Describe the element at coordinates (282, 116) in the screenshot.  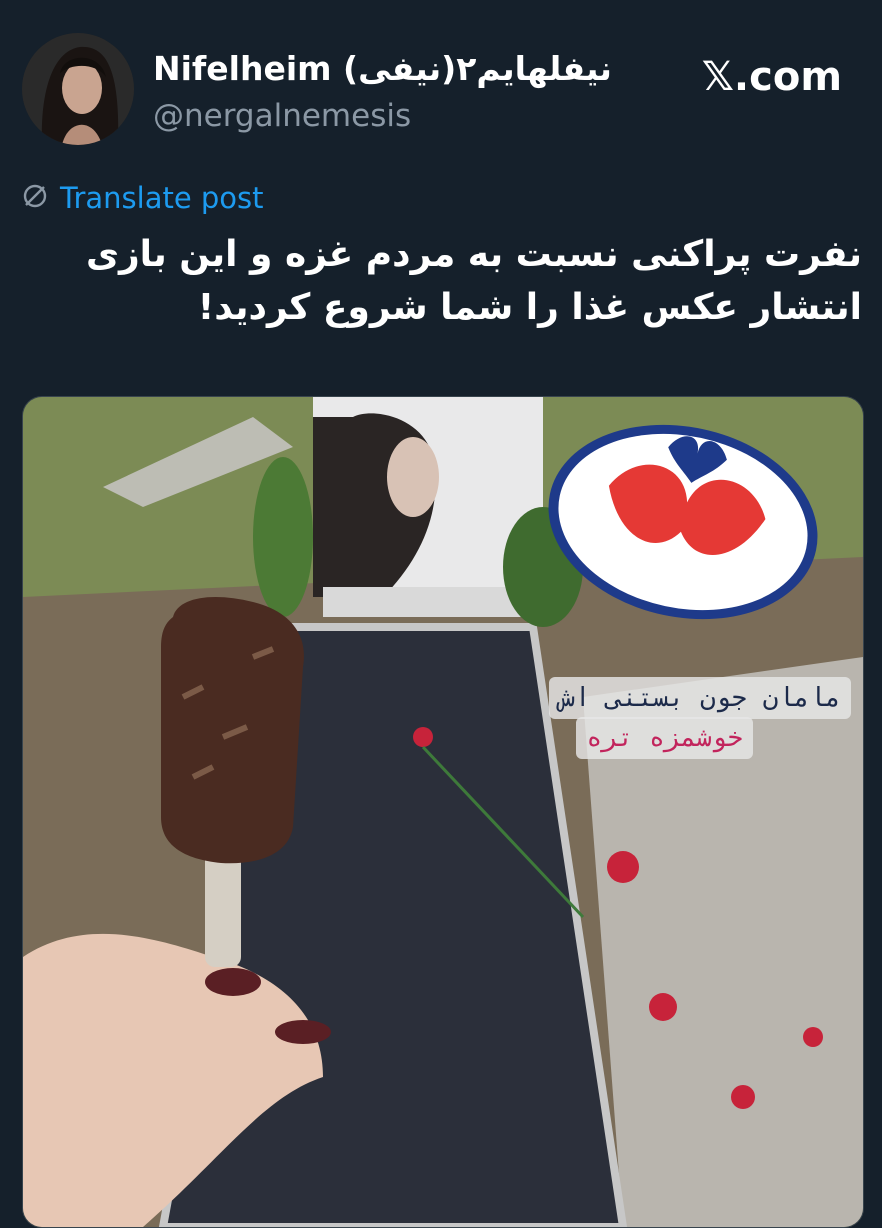
I see `author-handle: @nergalnemesis` at that location.